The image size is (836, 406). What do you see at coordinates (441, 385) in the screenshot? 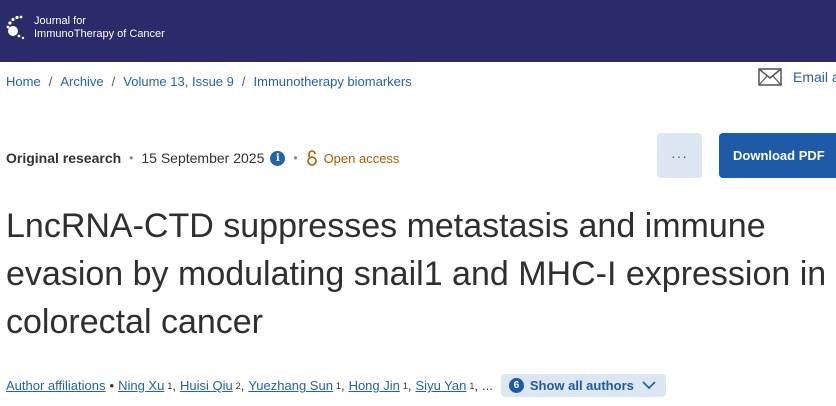
I see `author-link: Siyu Yan` at bounding box center [441, 385].